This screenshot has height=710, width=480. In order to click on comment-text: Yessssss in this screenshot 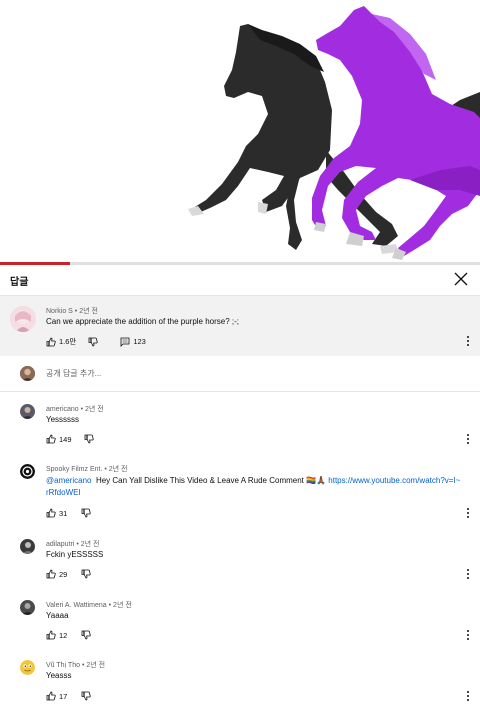, I will do `click(63, 419)`.